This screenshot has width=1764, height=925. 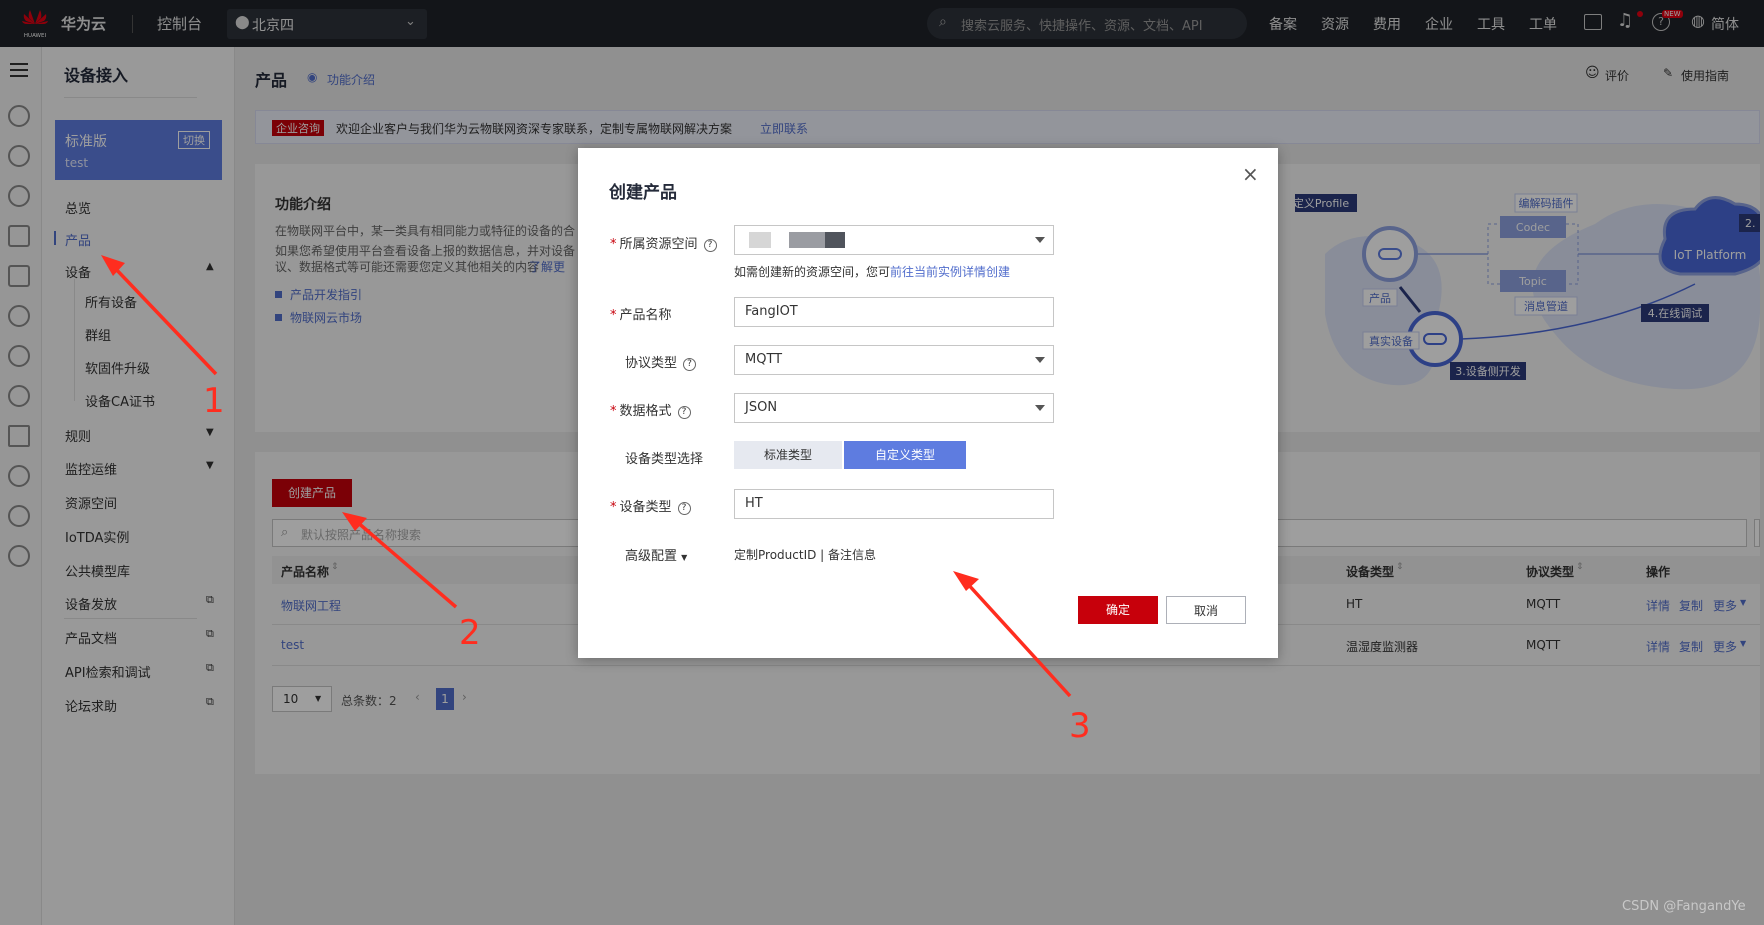 I want to click on annotation-number: 2, so click(x=470, y=633).